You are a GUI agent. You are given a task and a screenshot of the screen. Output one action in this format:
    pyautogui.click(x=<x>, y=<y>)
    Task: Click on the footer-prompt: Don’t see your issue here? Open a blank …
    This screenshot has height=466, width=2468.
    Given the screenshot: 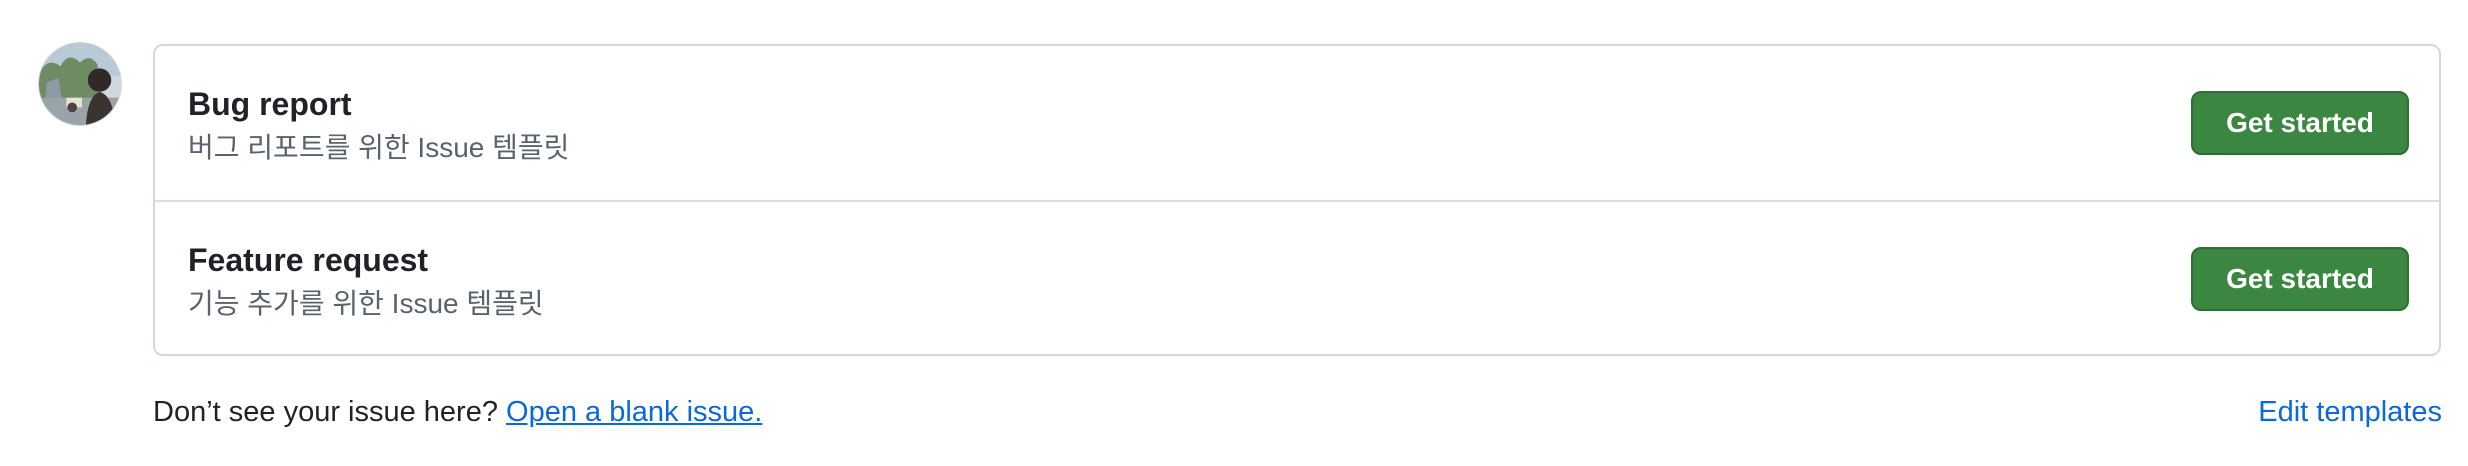 What is the action you would take?
    pyautogui.click(x=457, y=412)
    